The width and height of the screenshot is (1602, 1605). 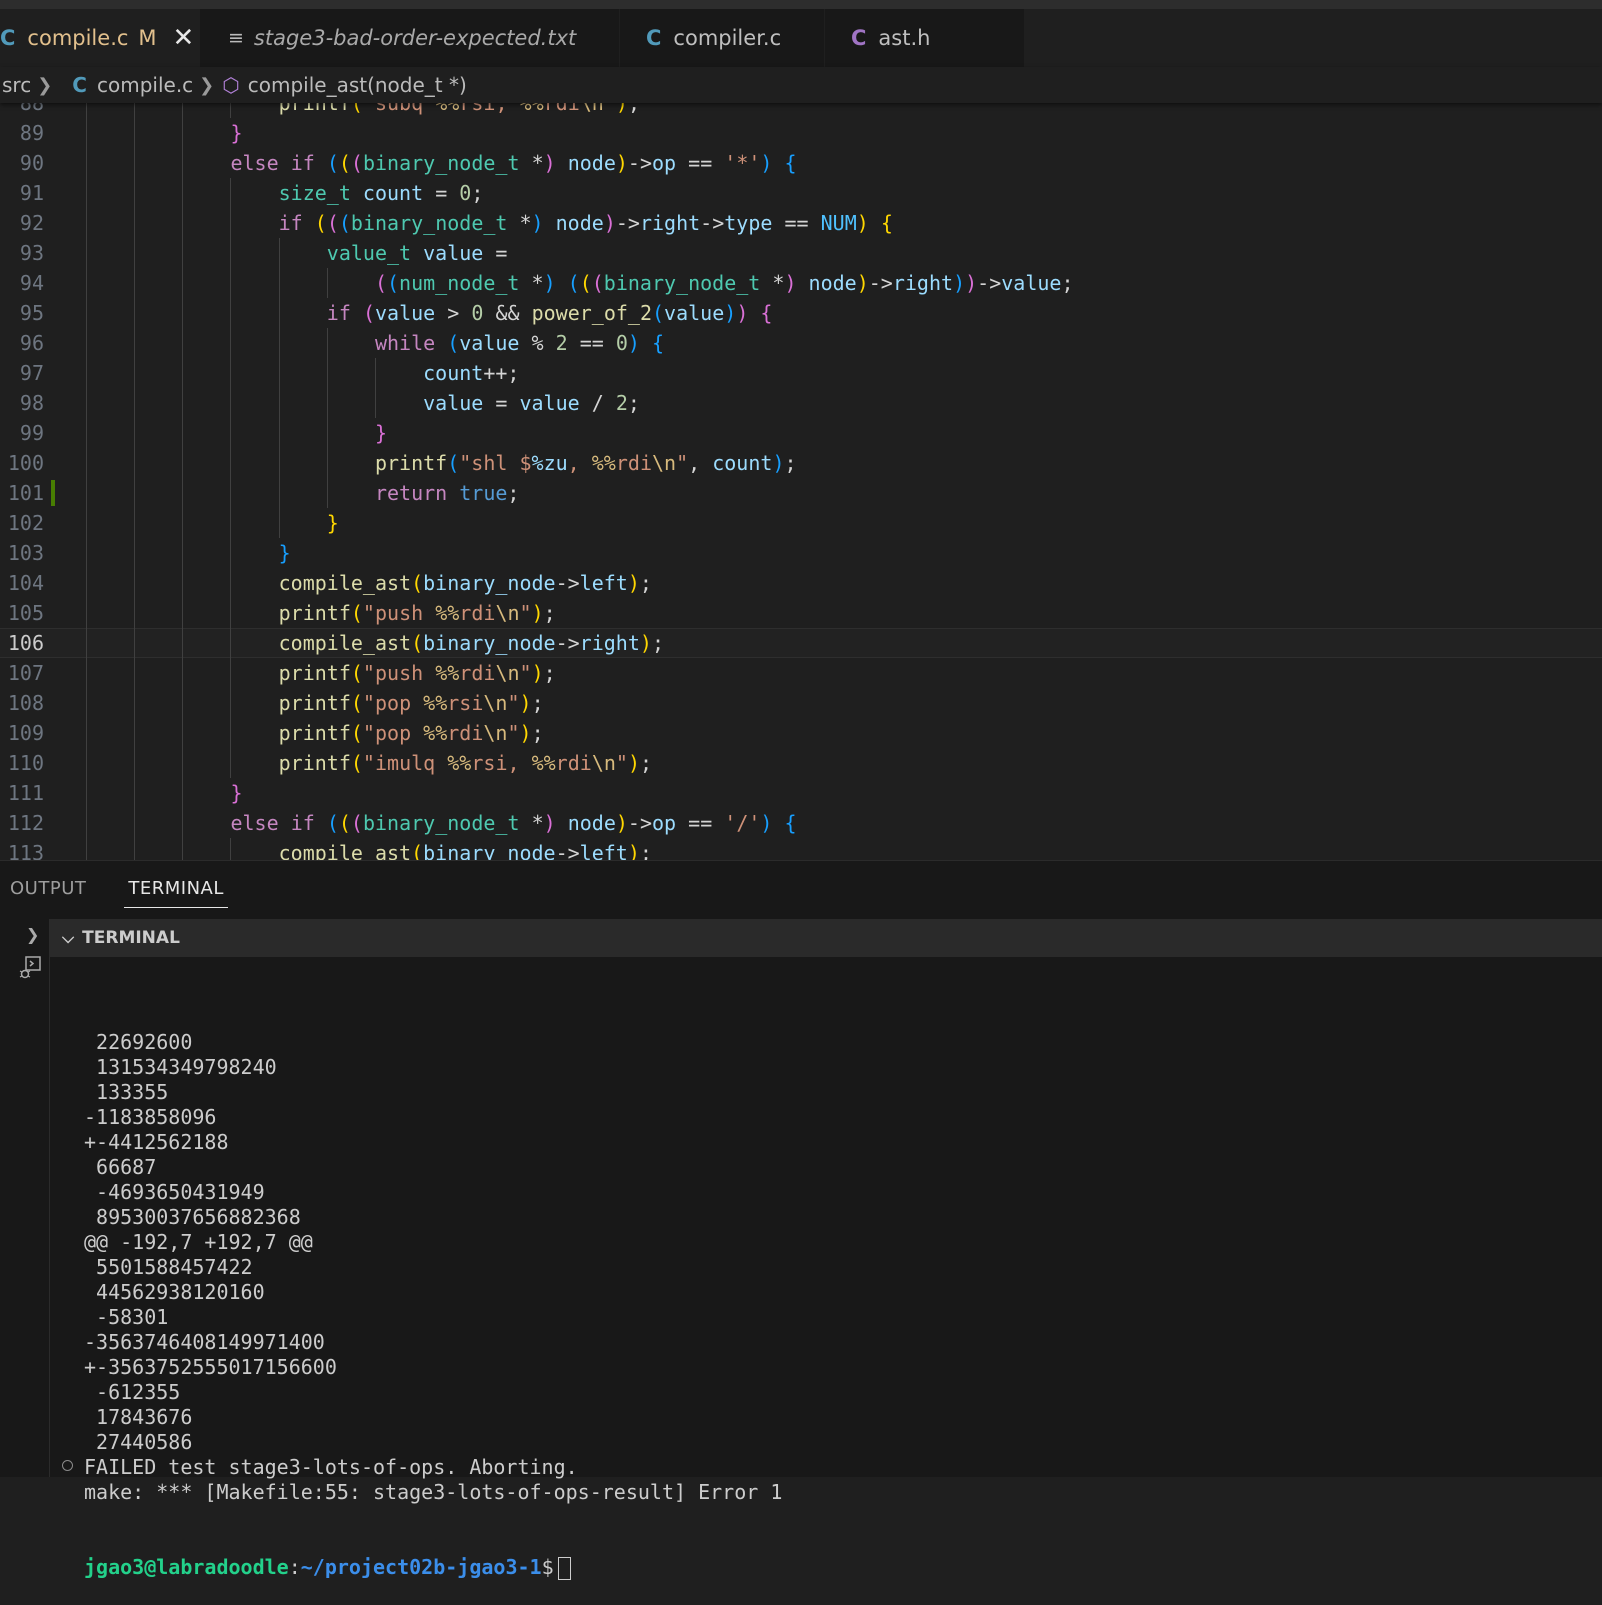 I want to click on code-line: 107 printf("push %%rdi\n");, so click(x=801, y=673).